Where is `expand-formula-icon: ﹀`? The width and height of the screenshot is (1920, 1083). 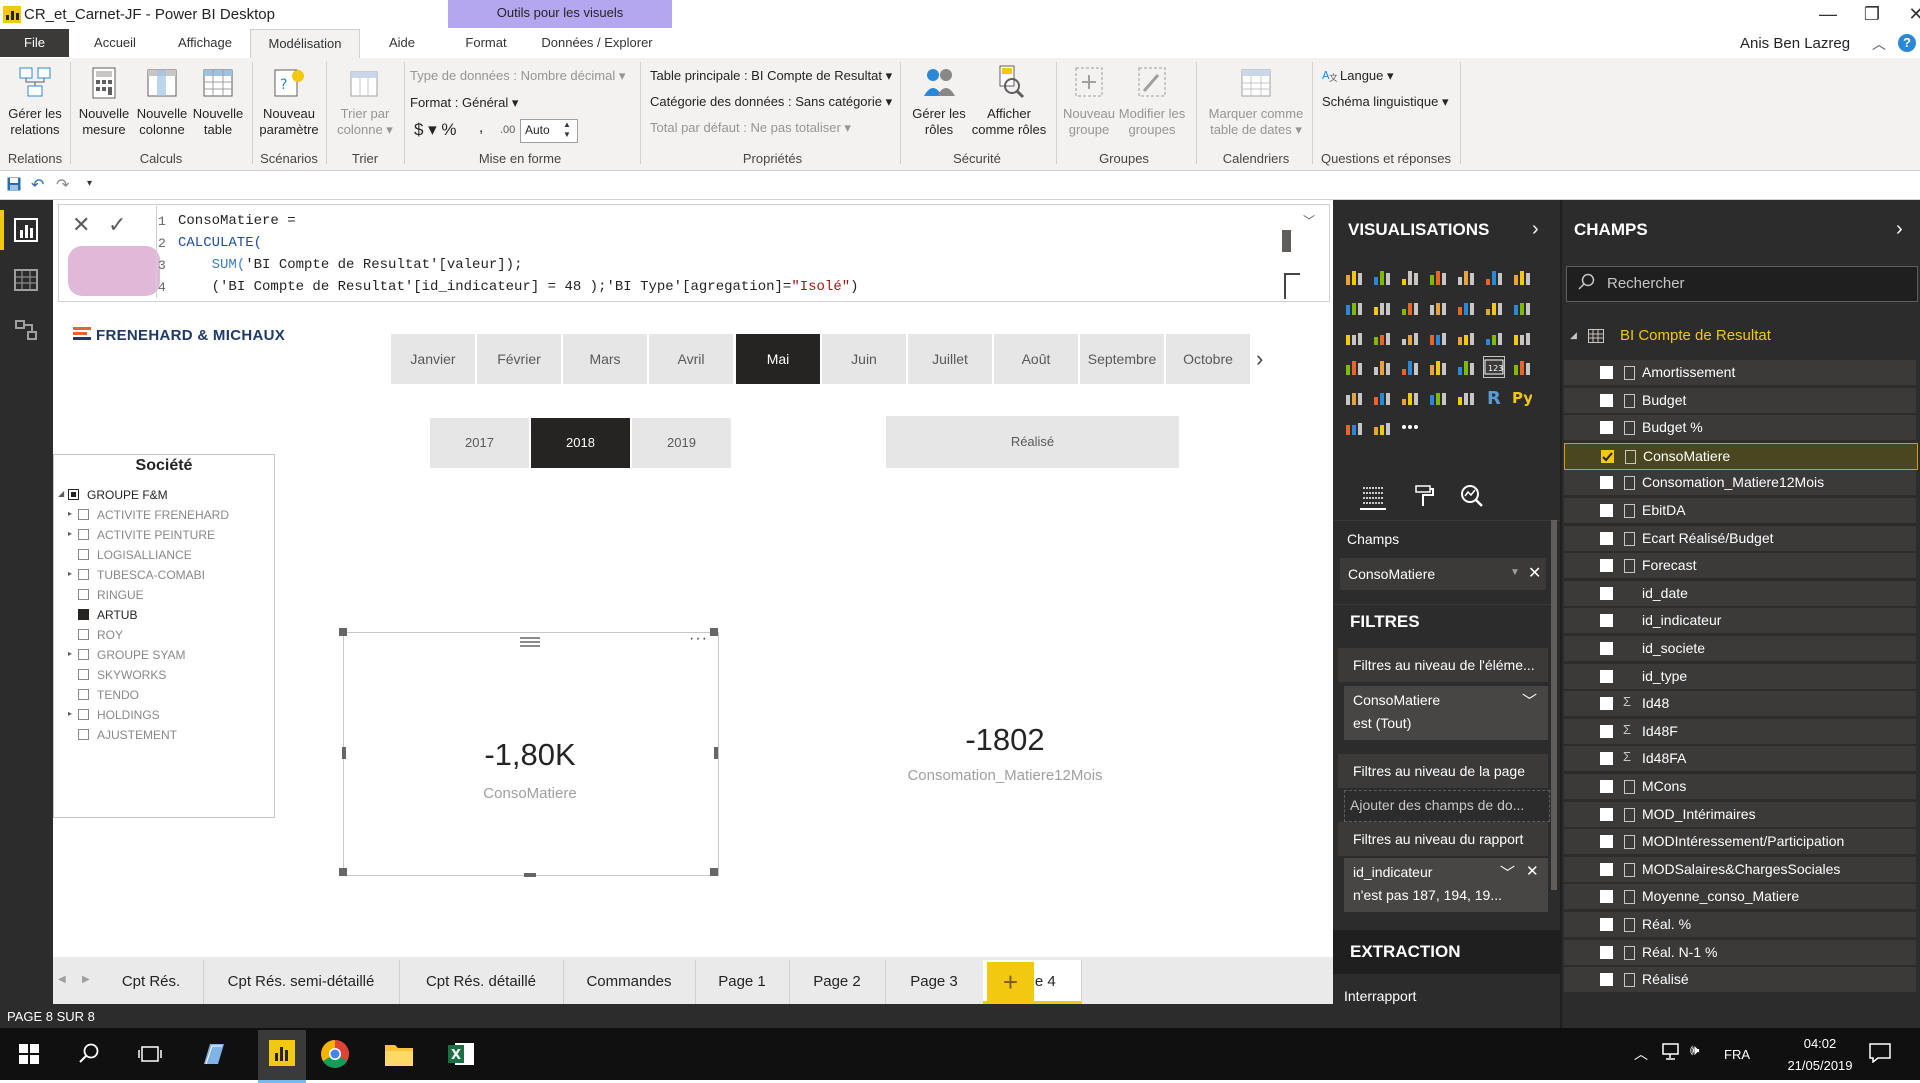
expand-formula-icon: ﹀ is located at coordinates (1309, 220).